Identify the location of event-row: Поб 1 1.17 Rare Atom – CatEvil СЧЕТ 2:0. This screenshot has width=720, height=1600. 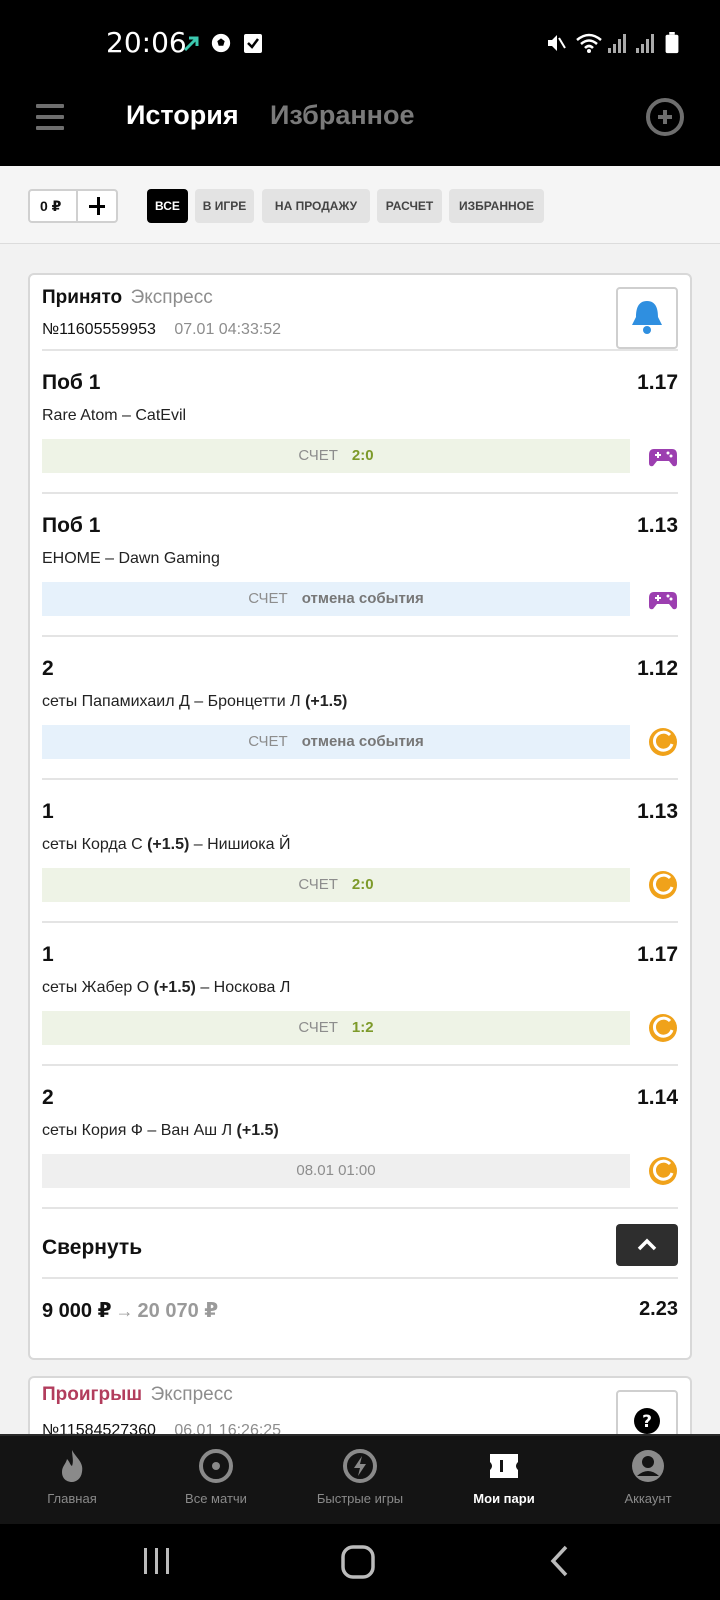
(360, 422).